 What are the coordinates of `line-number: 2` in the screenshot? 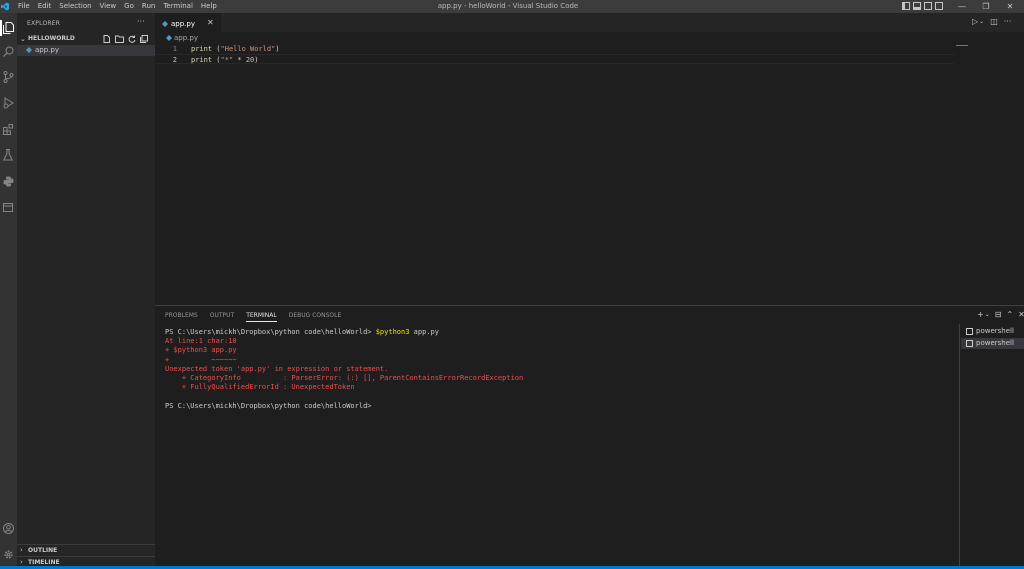 It's located at (174, 60).